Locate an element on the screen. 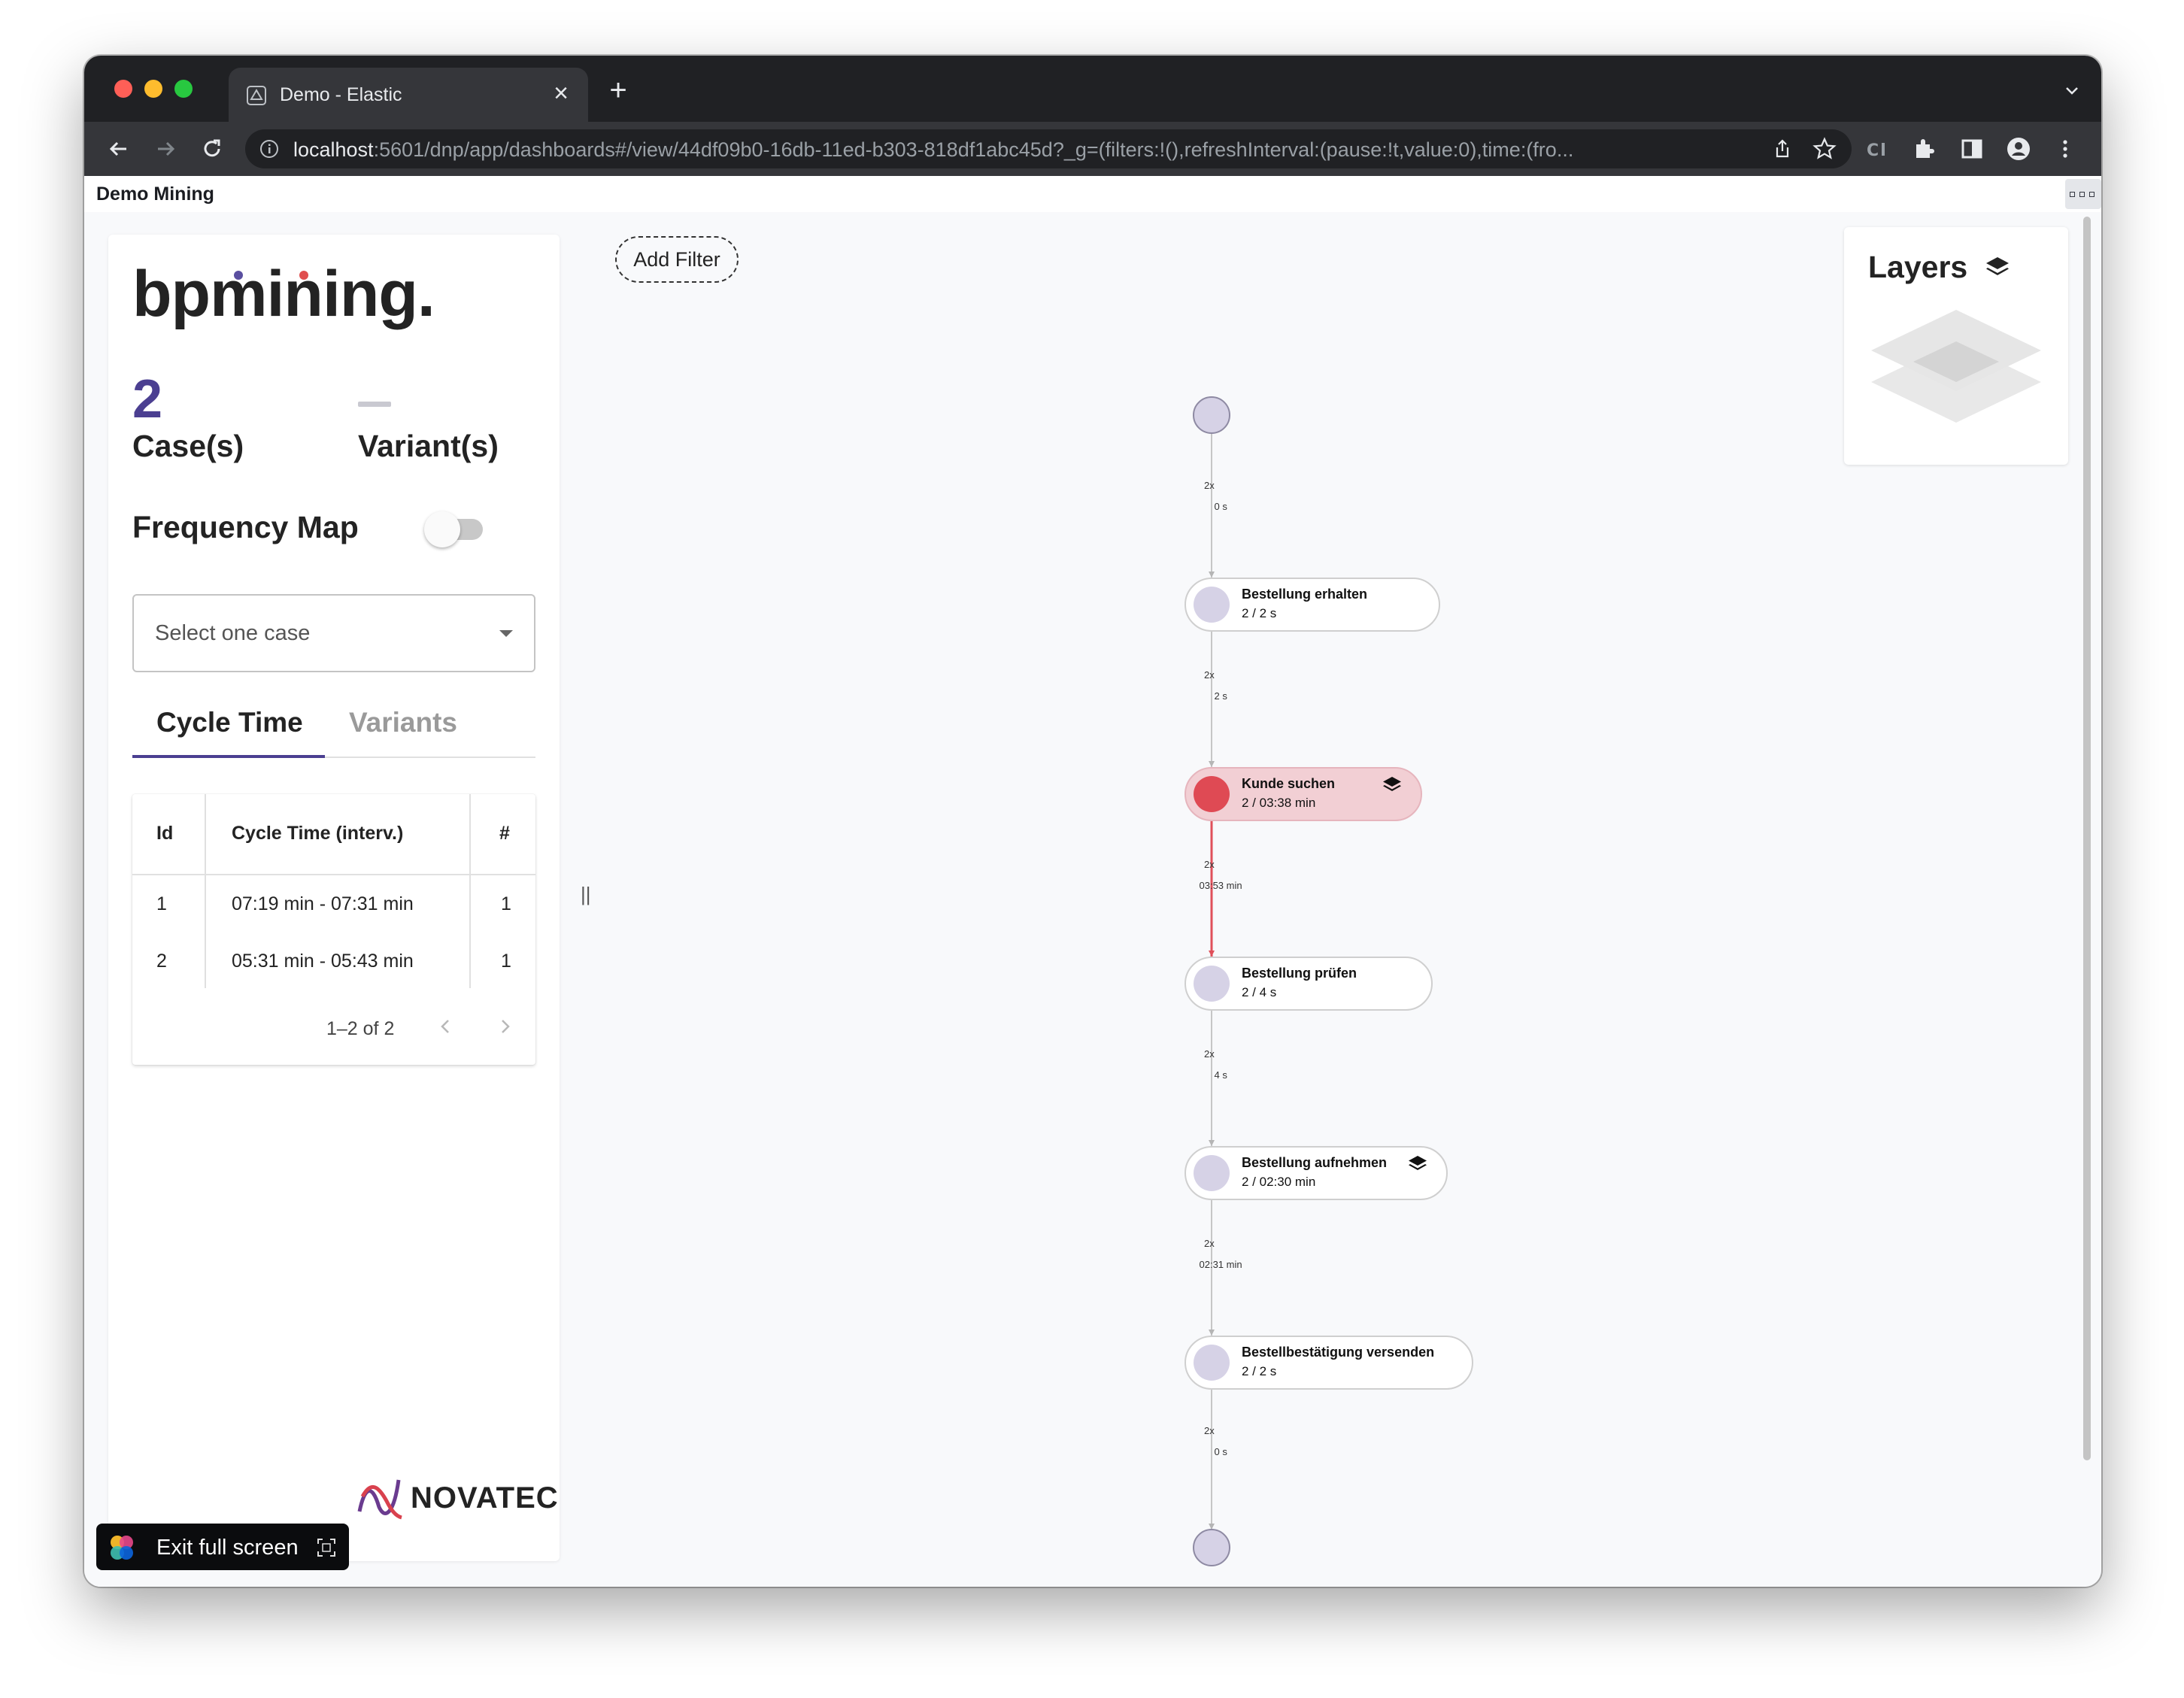 The image size is (2184, 1698). column-header-cycle-time: Cycle Time (interv.) is located at coordinates (317, 833).